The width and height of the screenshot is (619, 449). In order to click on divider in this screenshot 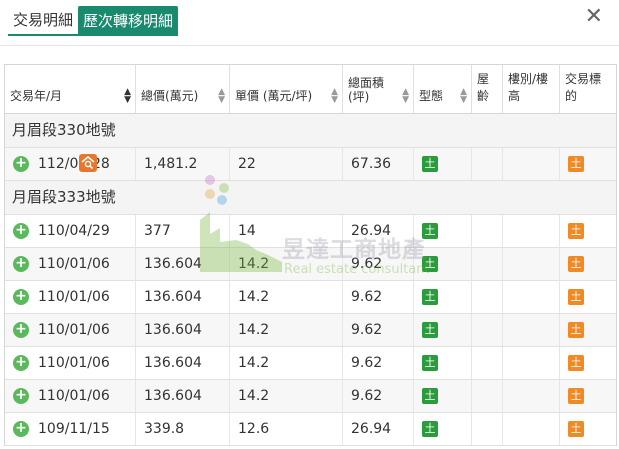, I will do `click(309, 45)`.